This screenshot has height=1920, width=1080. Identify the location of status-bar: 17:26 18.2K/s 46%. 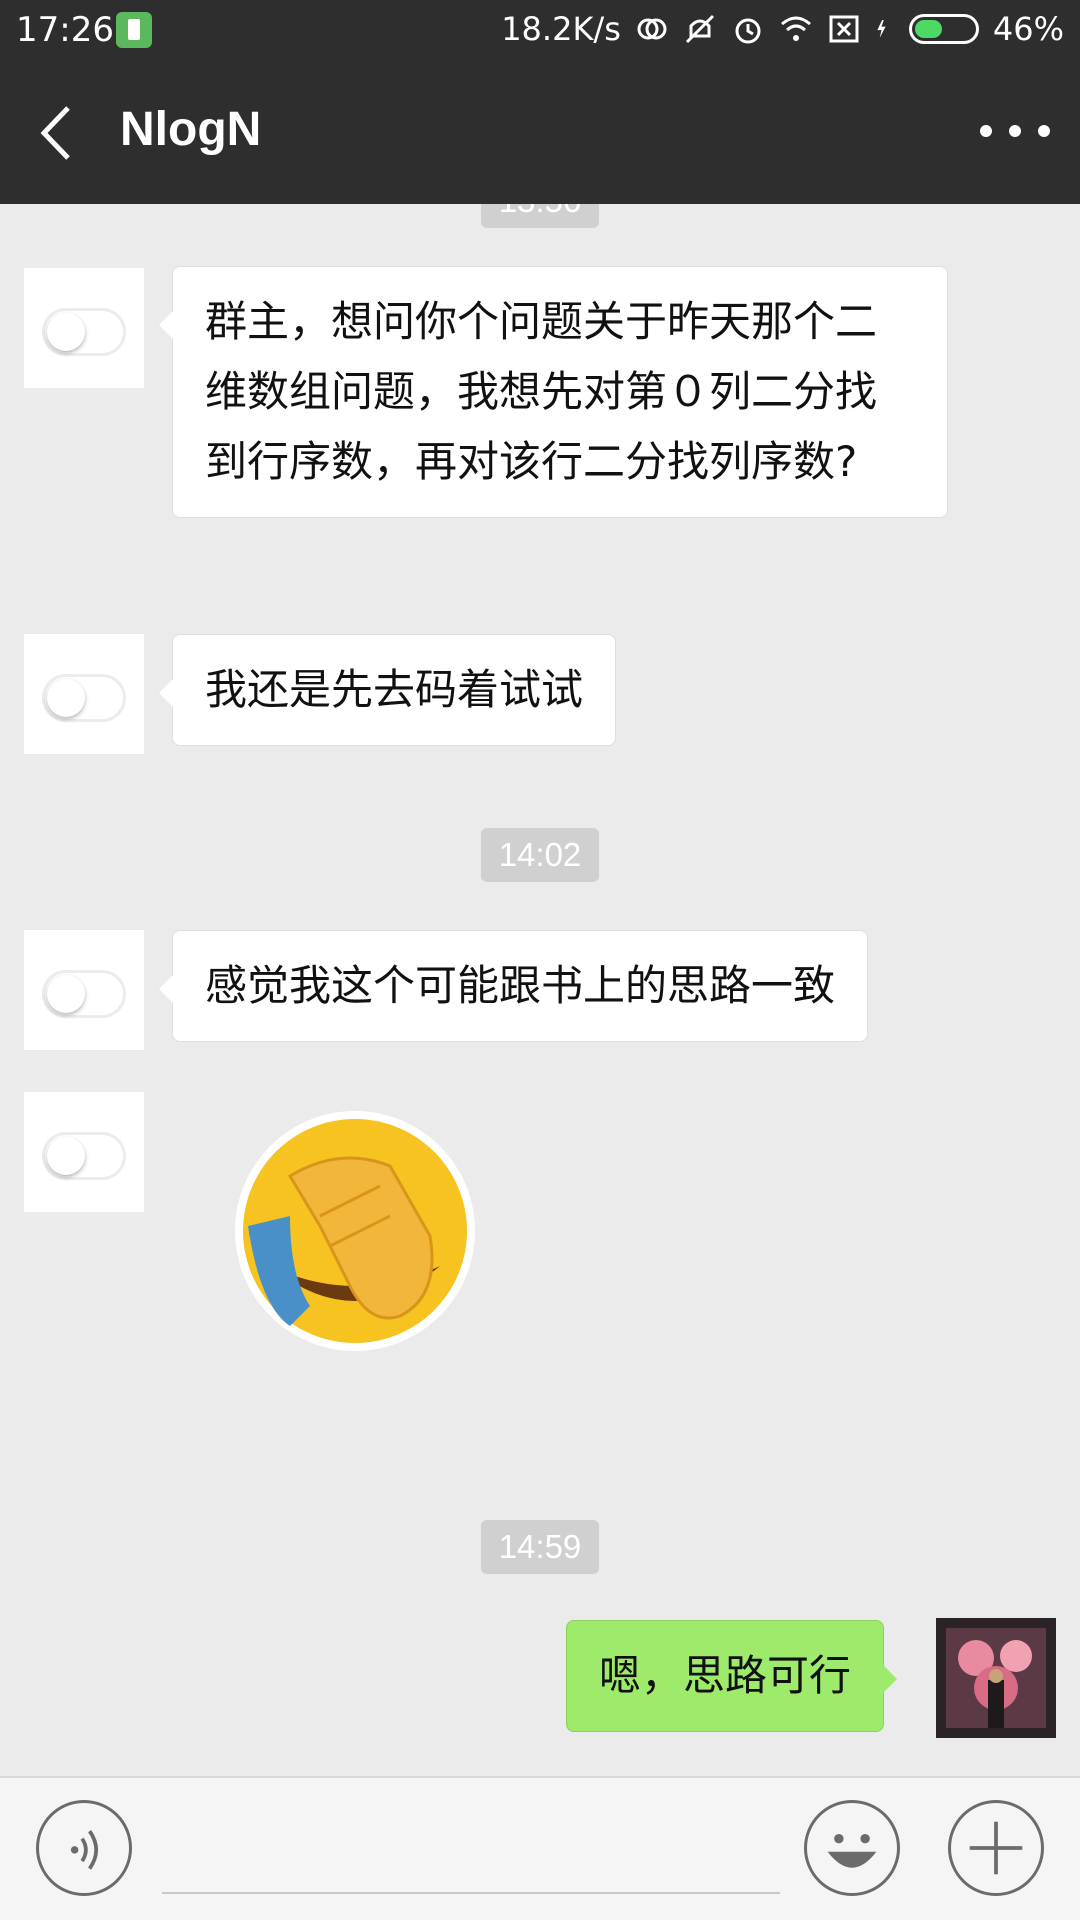
(540, 31).